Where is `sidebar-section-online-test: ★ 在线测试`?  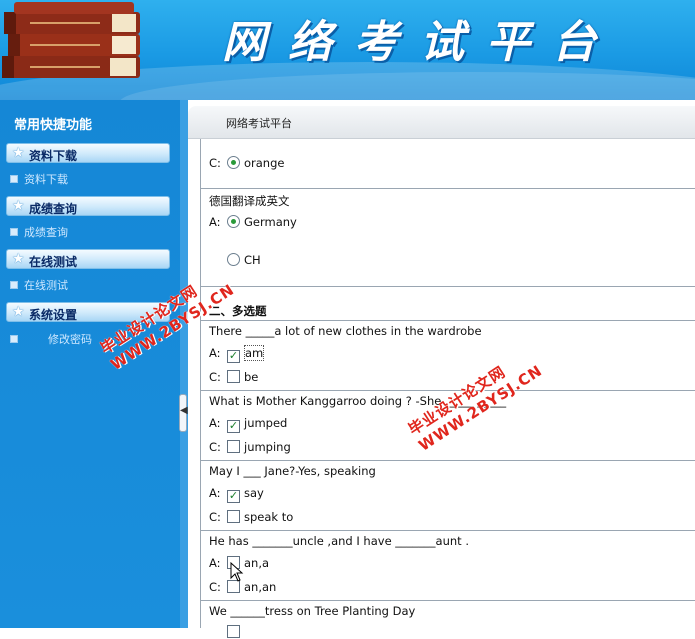 sidebar-section-online-test: ★ 在线测试 is located at coordinates (88, 259).